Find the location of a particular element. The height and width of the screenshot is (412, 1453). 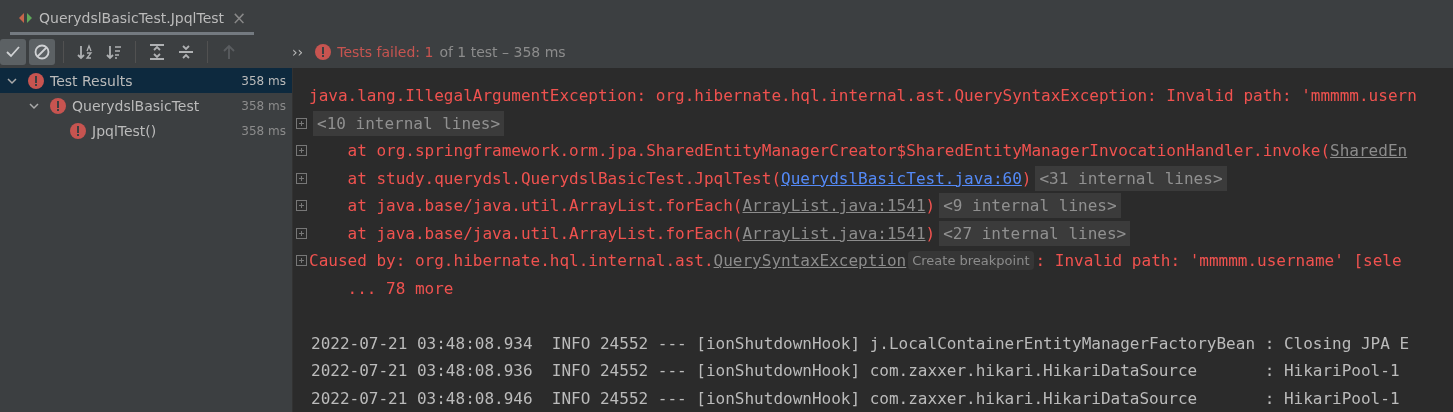

test-name: Test Results is located at coordinates (92, 80).